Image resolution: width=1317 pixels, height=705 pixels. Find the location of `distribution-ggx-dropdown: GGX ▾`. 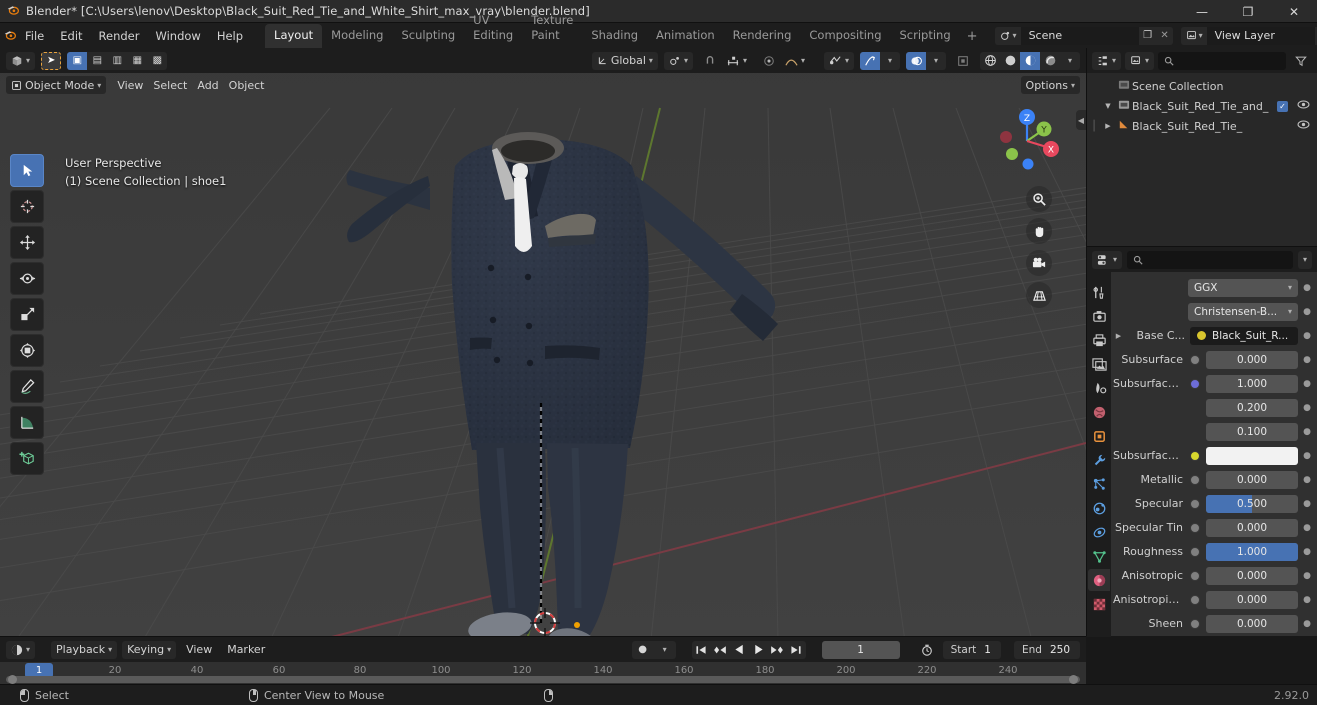

distribution-ggx-dropdown: GGX ▾ is located at coordinates (1243, 287).